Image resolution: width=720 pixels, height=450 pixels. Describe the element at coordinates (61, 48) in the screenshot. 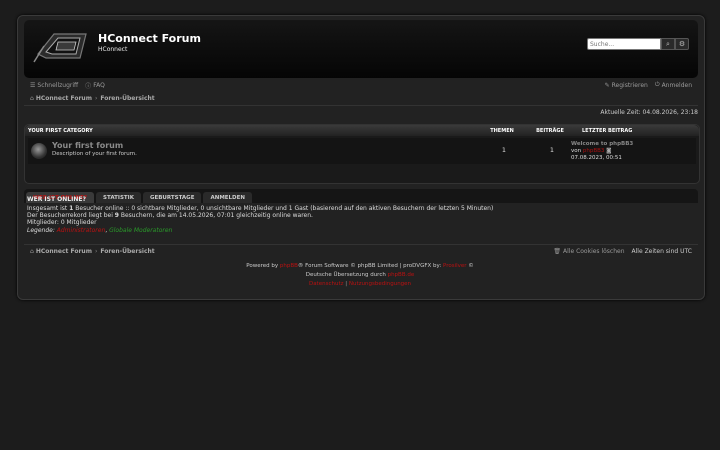

I see `site-logo` at that location.